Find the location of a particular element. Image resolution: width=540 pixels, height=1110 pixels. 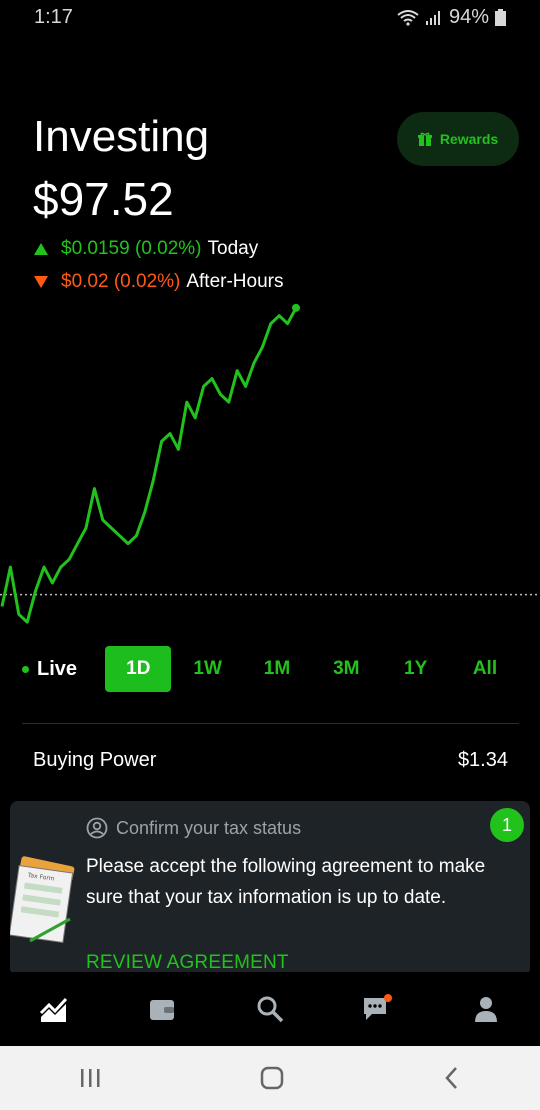

chat-icon is located at coordinates (378, 1007).